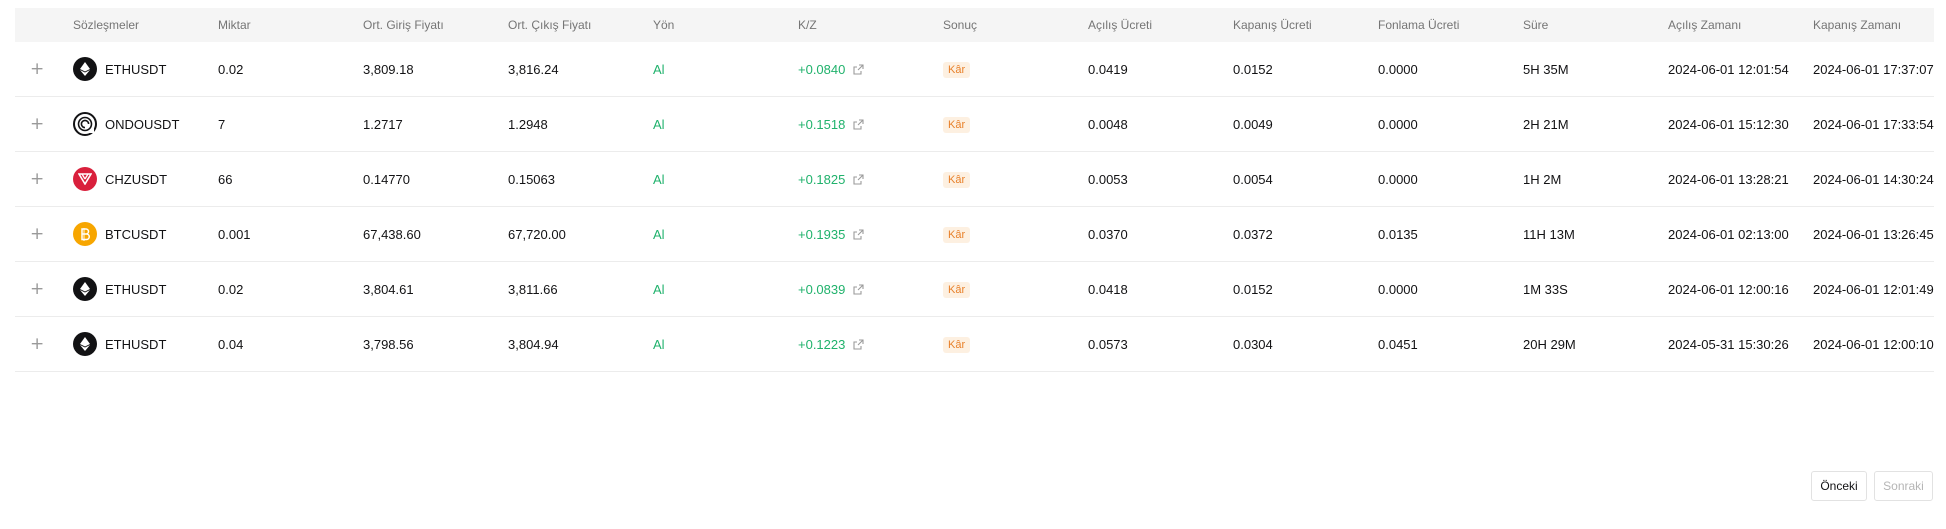 The width and height of the screenshot is (1946, 529). Describe the element at coordinates (388, 344) in the screenshot. I see `avg-entry-price-value: 3,798.56` at that location.